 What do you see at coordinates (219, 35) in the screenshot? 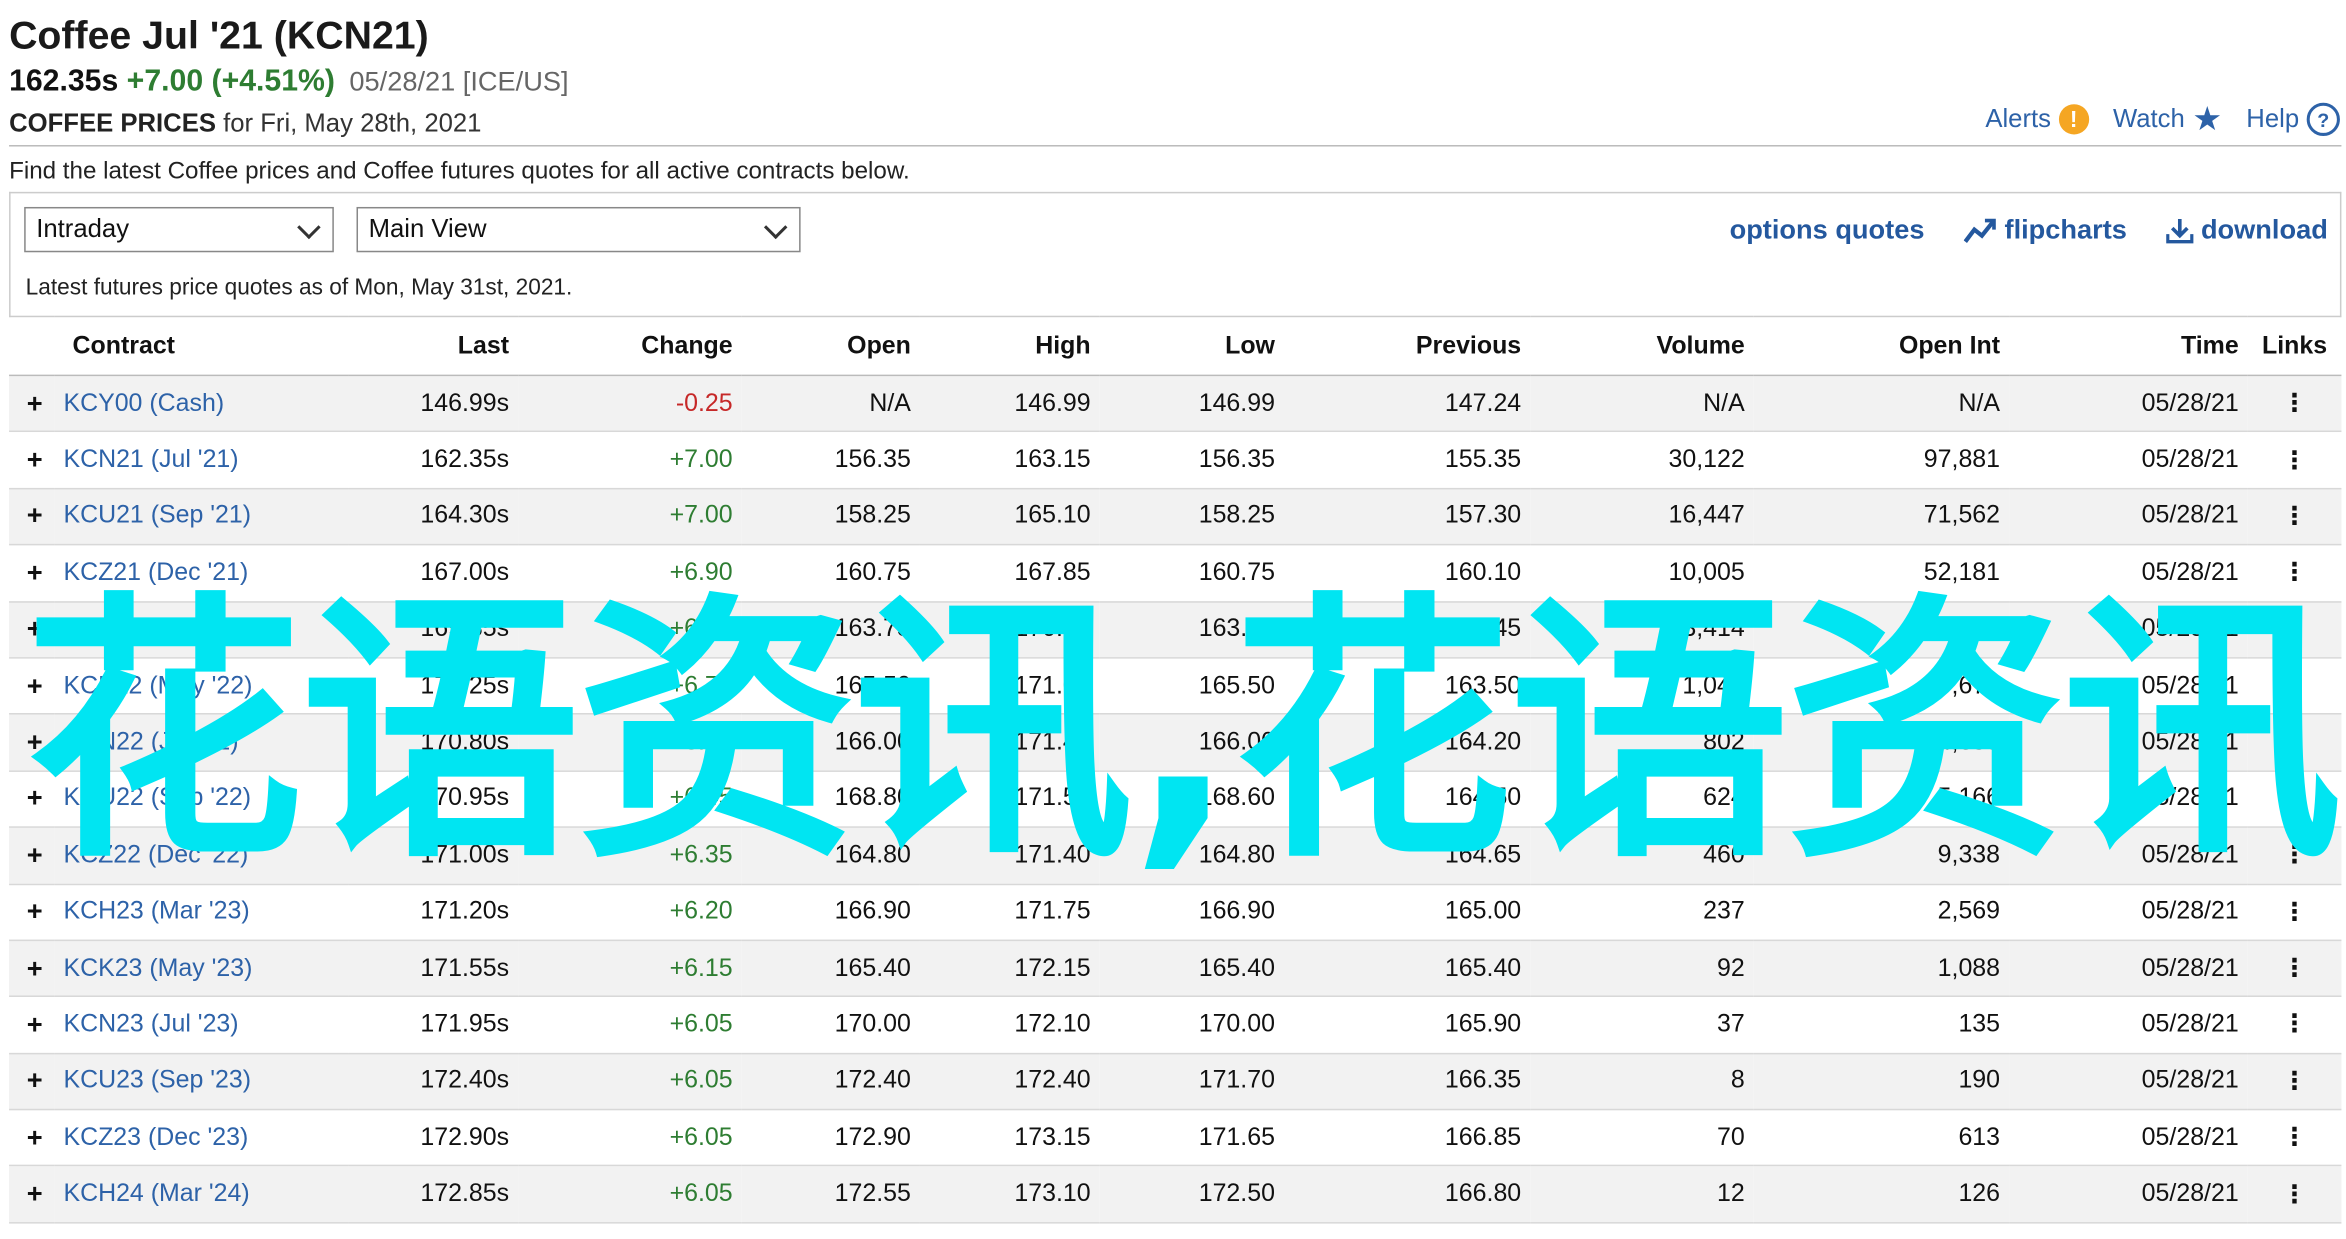
I see `page-title: Coffee Jul '21 (KCN21)` at bounding box center [219, 35].